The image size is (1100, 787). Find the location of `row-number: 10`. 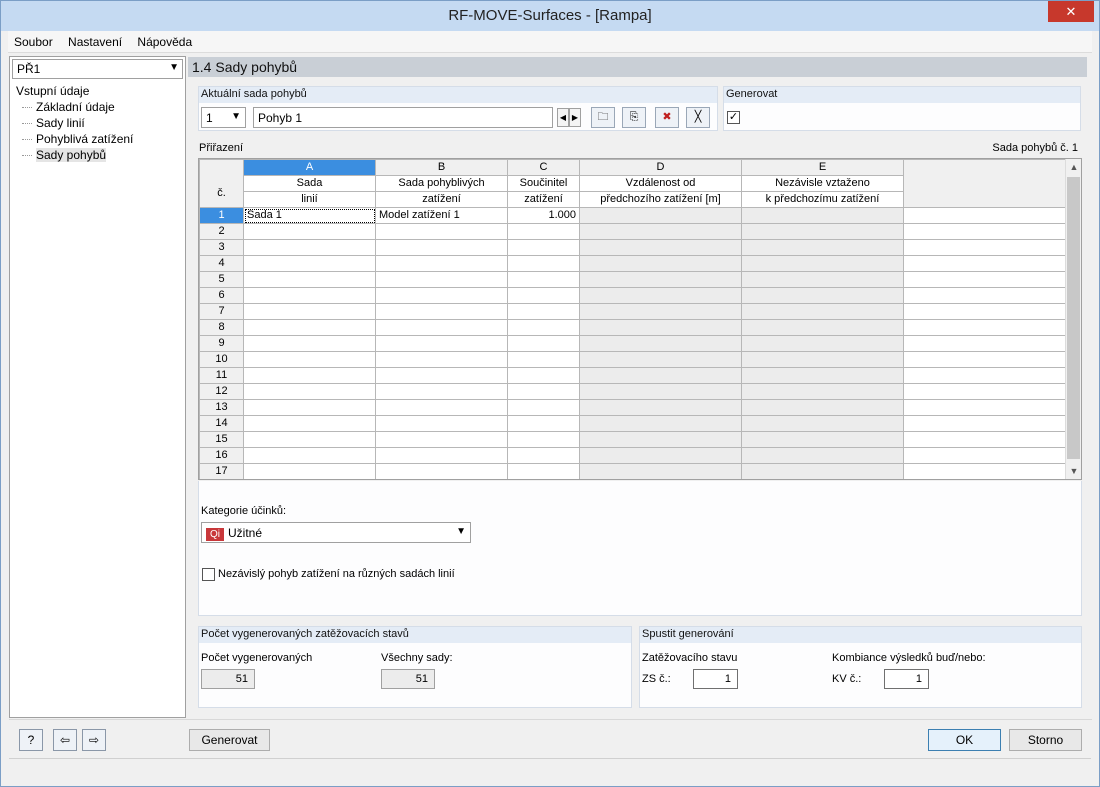

row-number: 10 is located at coordinates (221, 359).